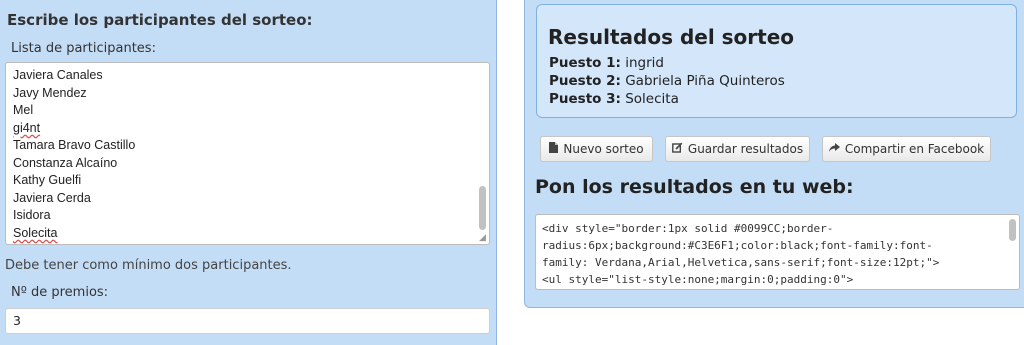 This screenshot has height=345, width=1024. I want to click on result-place: Puesto 2: Gabriela Piña Quinteros, so click(667, 81).